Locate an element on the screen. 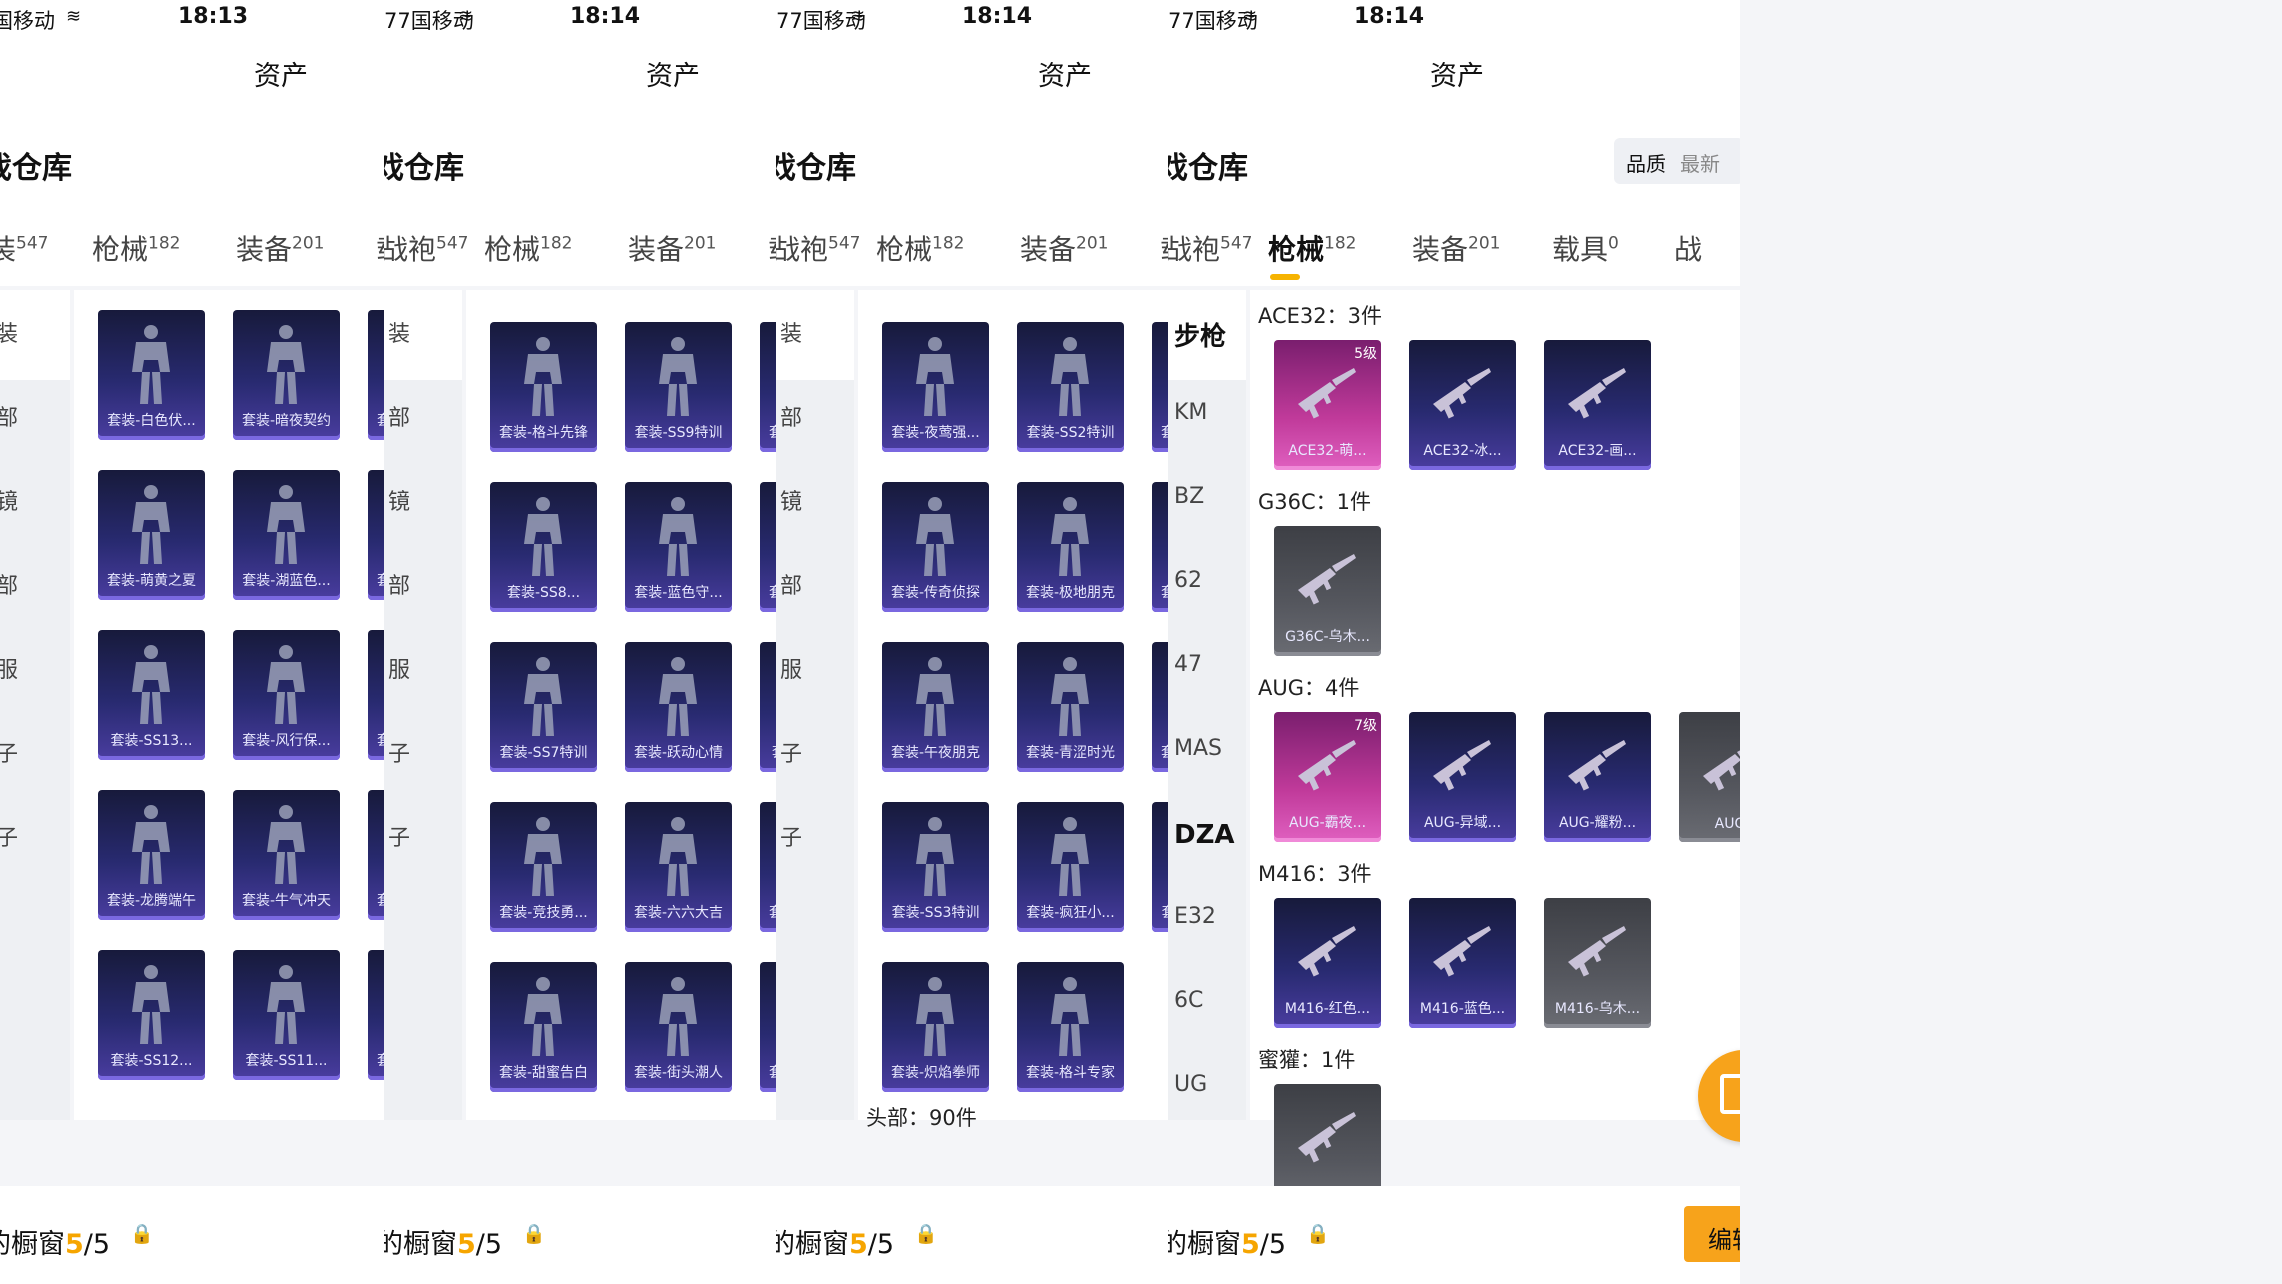 Image resolution: width=2282 pixels, height=1284 pixels. group-header: M416：3件 is located at coordinates (1315, 874).